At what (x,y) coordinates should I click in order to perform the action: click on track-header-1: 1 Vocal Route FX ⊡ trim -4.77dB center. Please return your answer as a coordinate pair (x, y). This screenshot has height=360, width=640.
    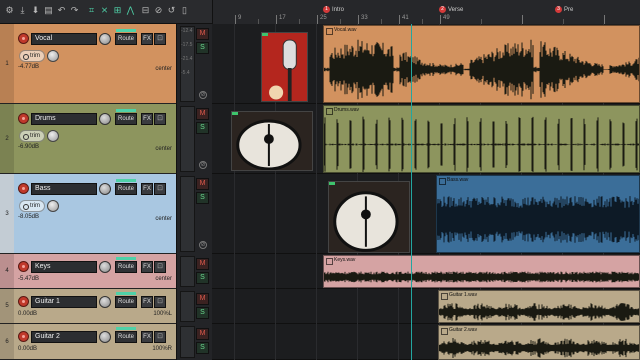
    Looking at the image, I should click on (88, 64).